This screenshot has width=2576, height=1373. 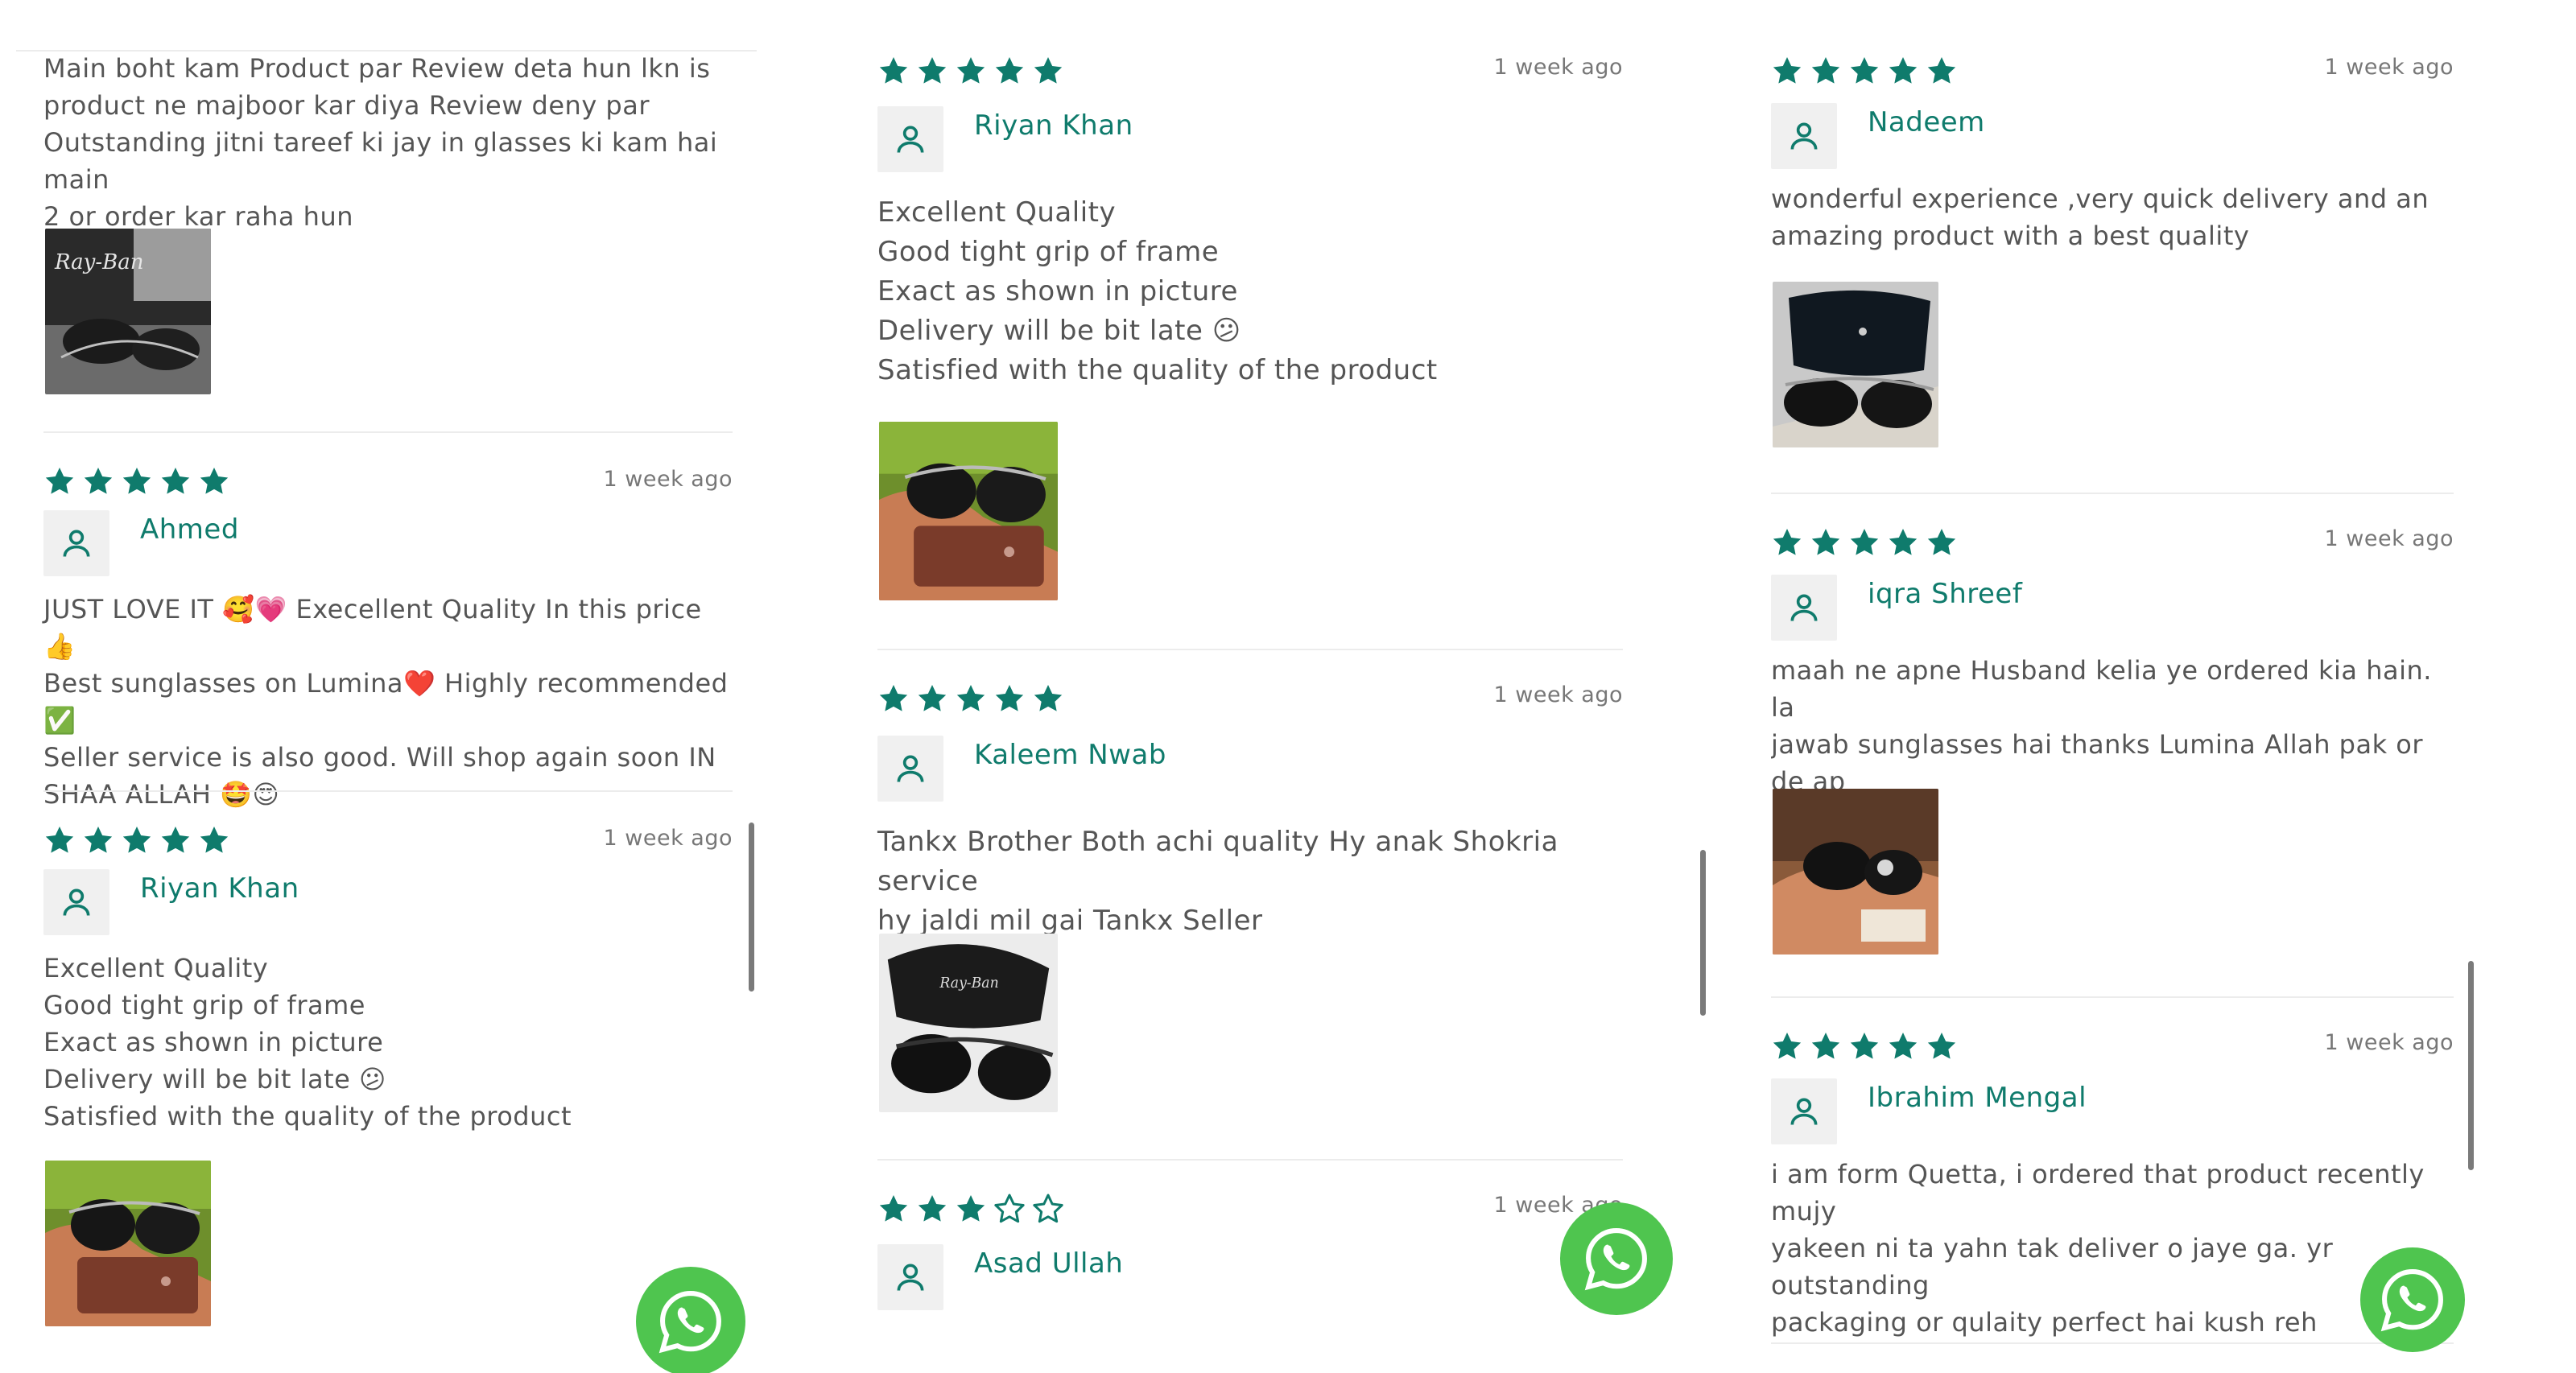 What do you see at coordinates (1945, 594) in the screenshot?
I see `author-name: iqra Shreef` at bounding box center [1945, 594].